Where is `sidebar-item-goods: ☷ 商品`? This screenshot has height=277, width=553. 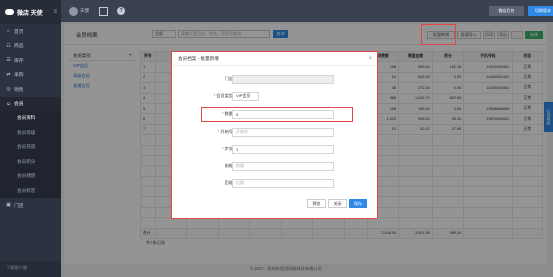 sidebar-item-goods: ☷ 商品 is located at coordinates (30, 46).